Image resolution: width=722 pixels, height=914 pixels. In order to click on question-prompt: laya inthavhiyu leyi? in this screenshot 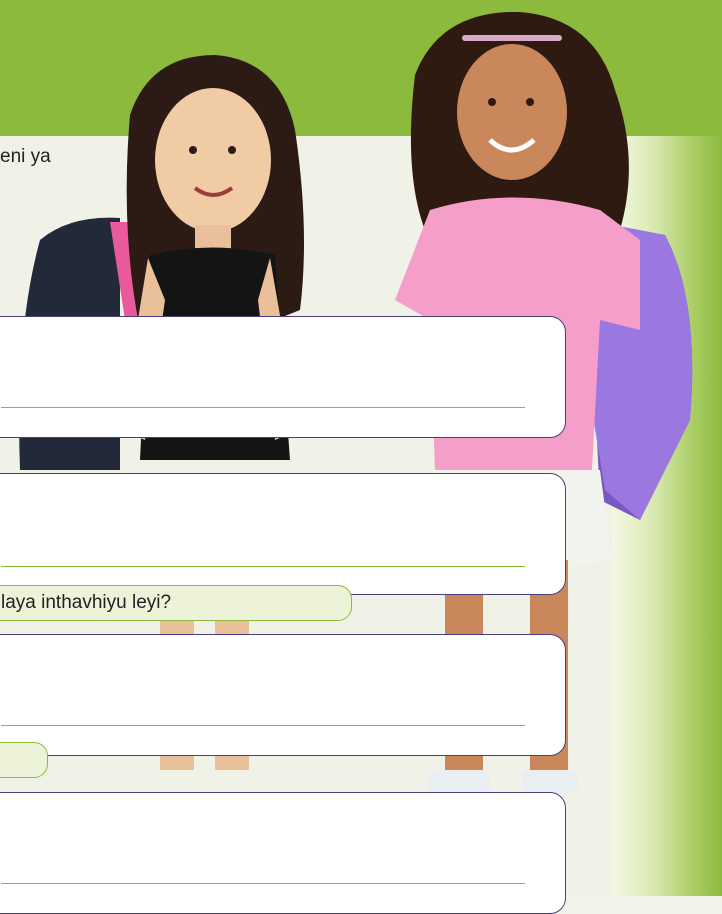, I will do `click(176, 603)`.